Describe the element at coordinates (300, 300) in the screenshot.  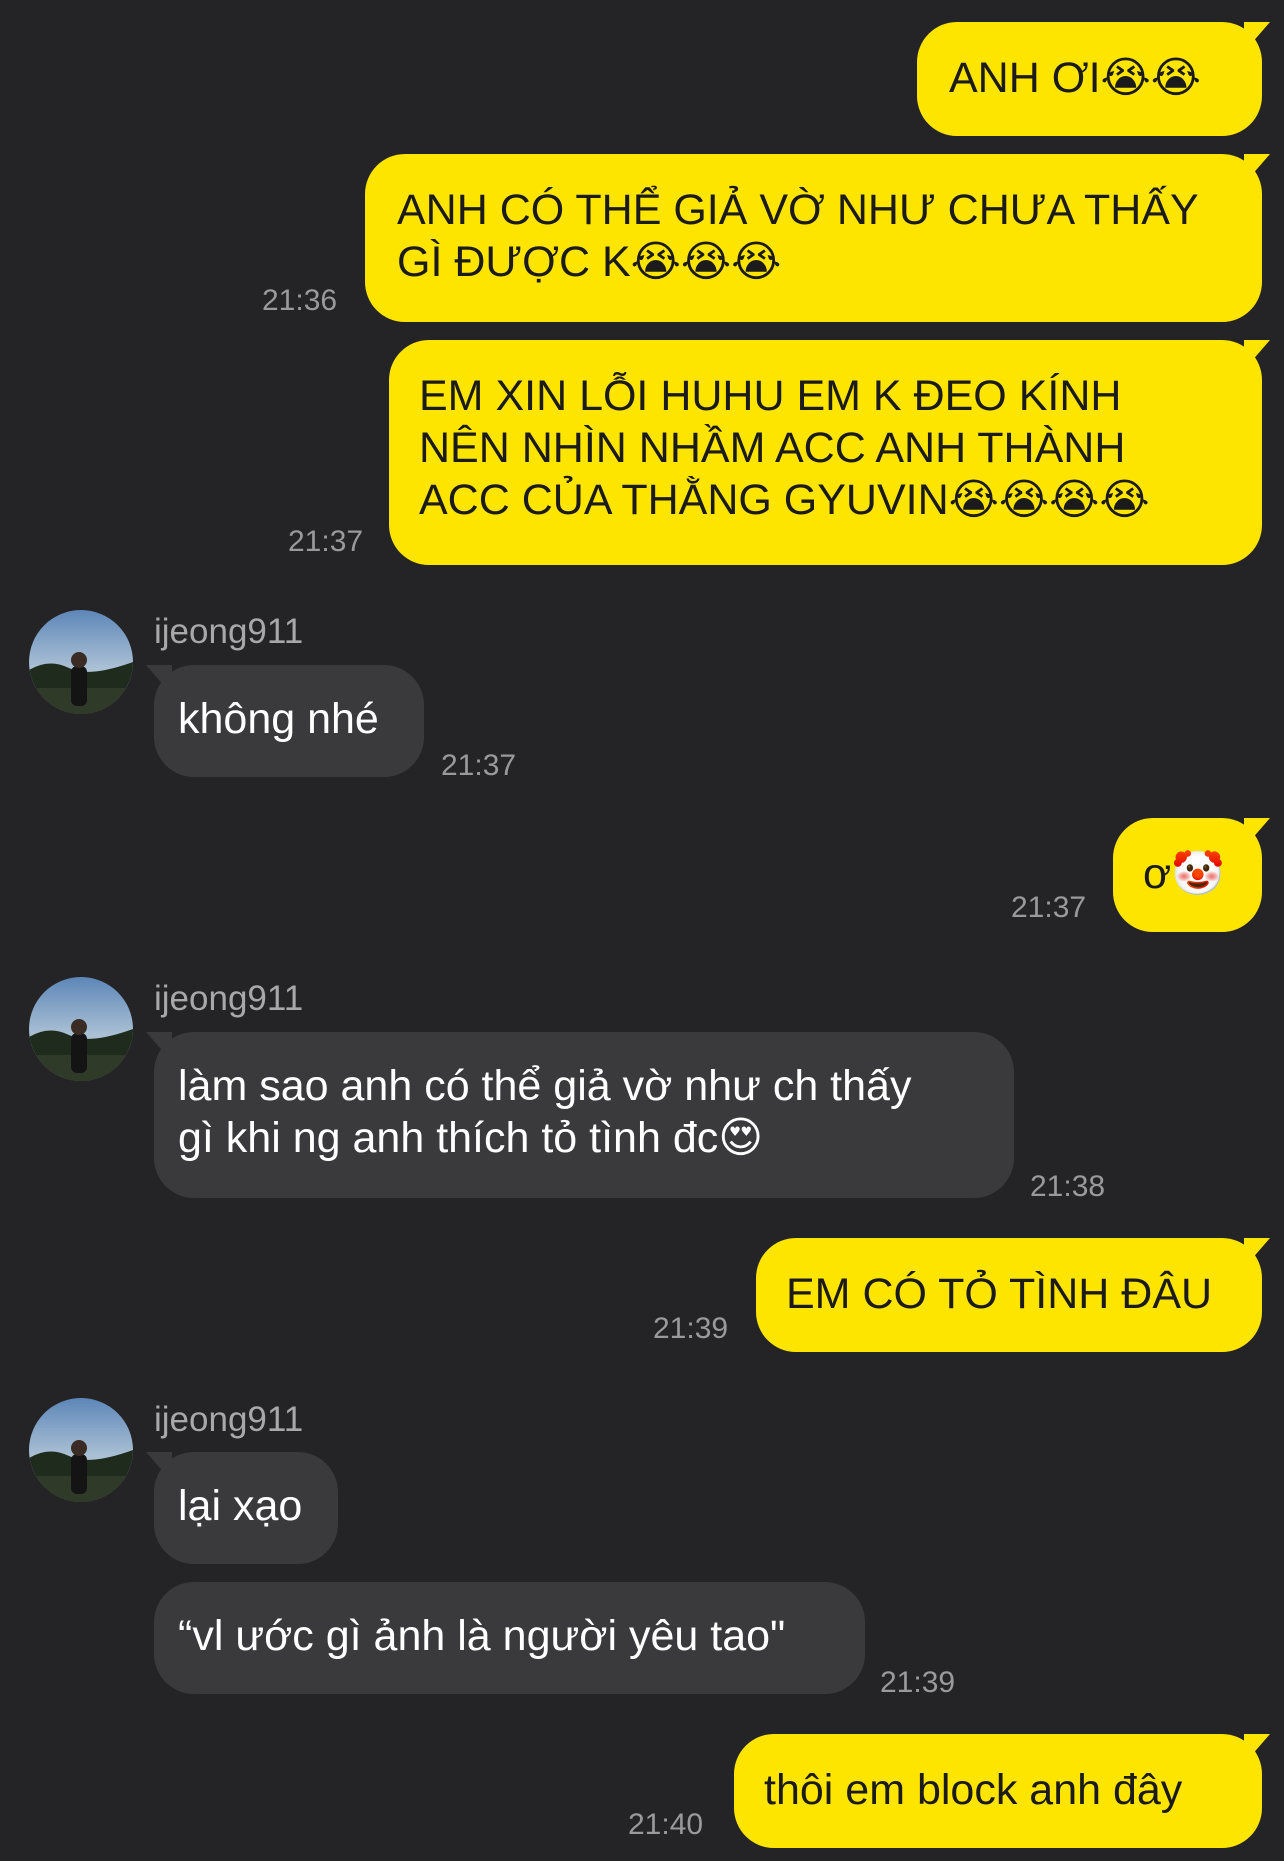
I see `message-timestamp: 21:36` at that location.